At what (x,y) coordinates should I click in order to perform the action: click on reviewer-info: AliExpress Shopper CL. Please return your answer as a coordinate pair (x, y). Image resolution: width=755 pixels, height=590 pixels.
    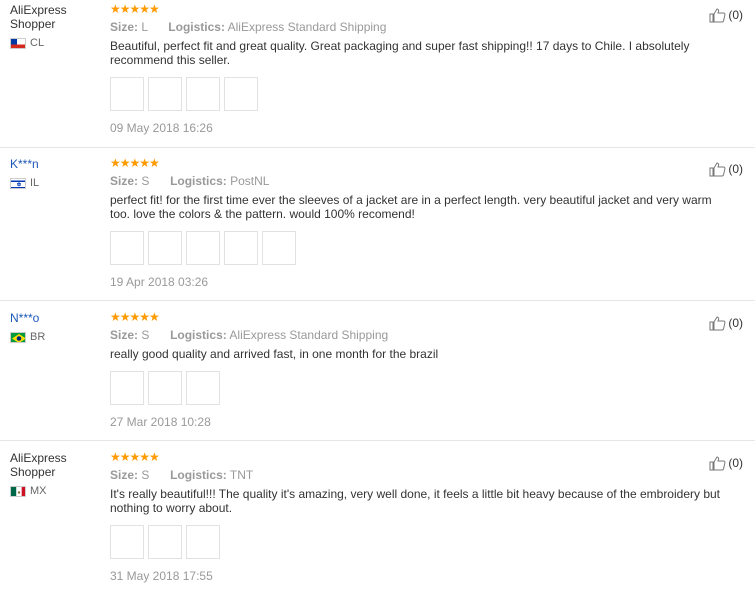
    Looking at the image, I should click on (57, 26).